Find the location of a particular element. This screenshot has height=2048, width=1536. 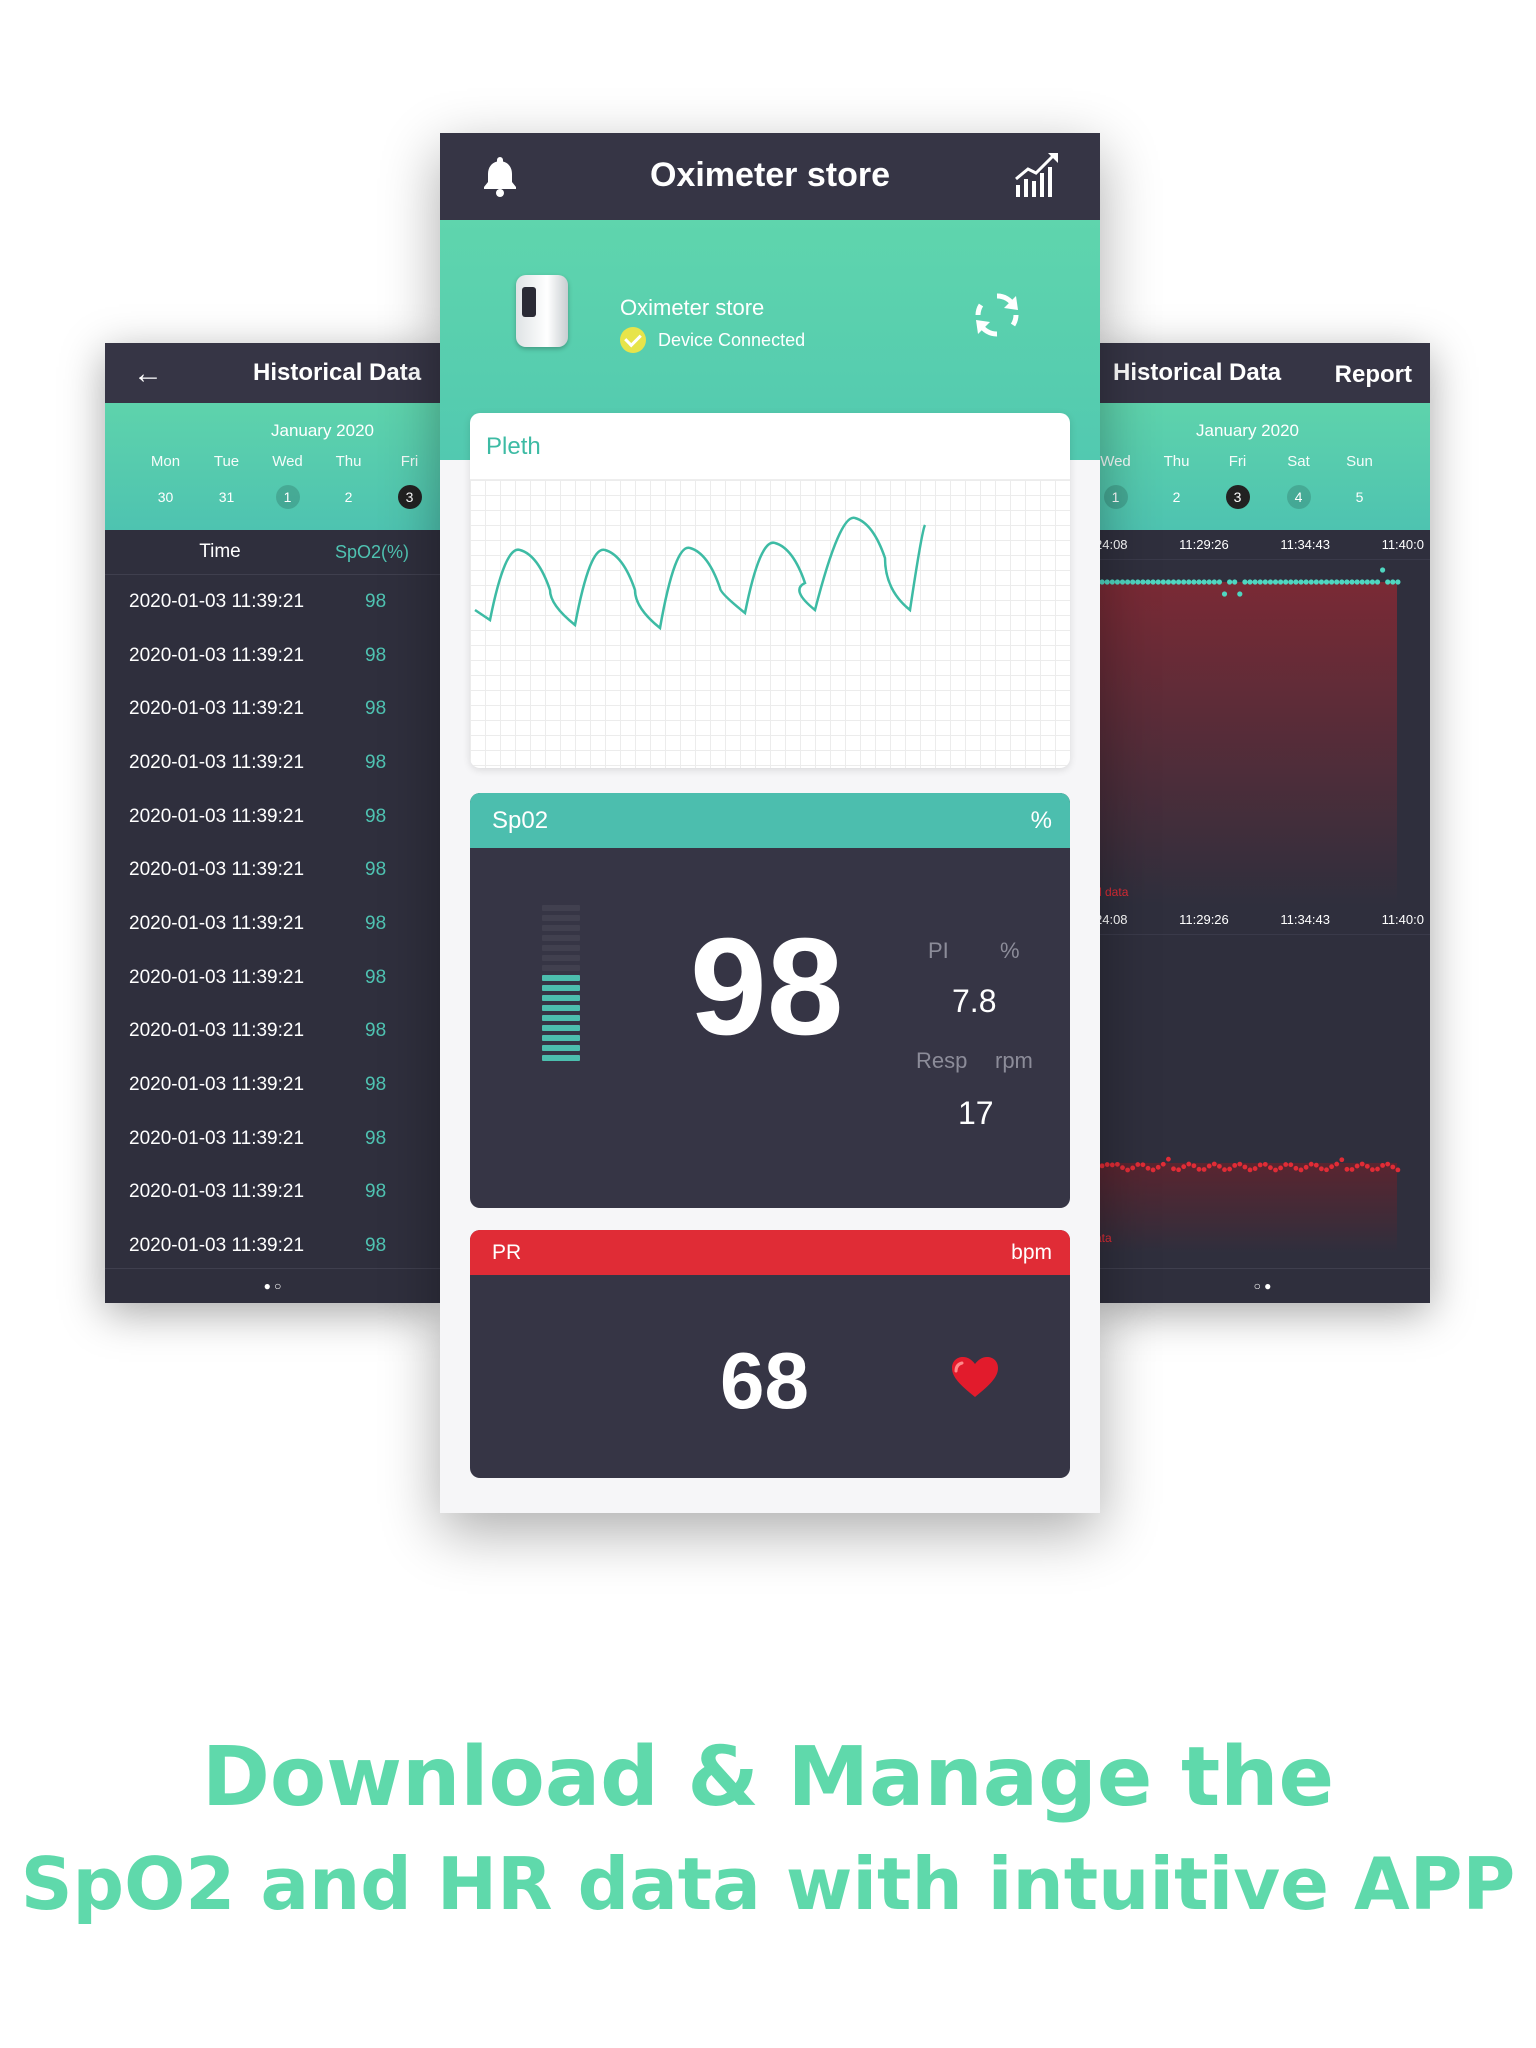

calendar-date: 4 is located at coordinates (1298, 497).